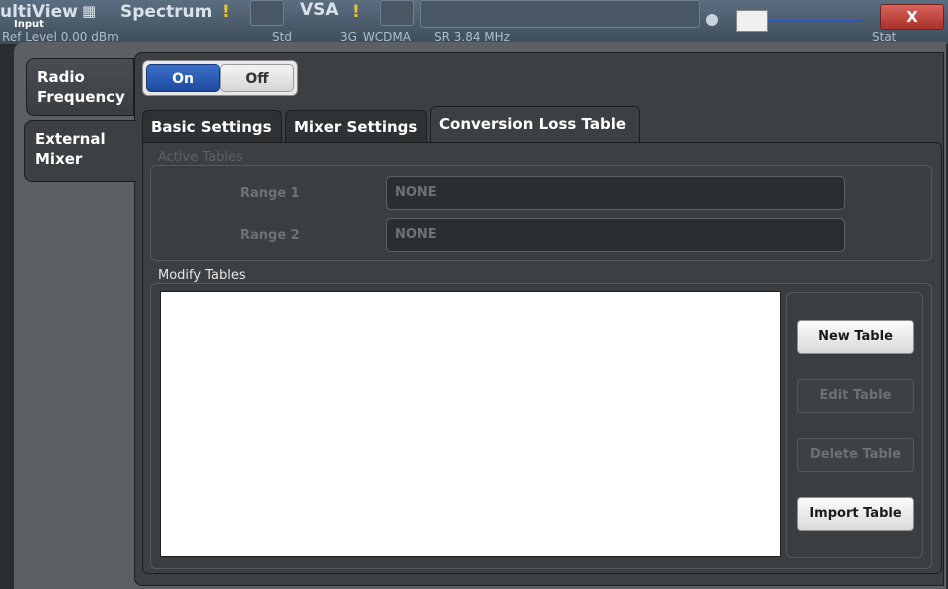  Describe the element at coordinates (267, 13) in the screenshot. I see `spectrum-close-box` at that location.